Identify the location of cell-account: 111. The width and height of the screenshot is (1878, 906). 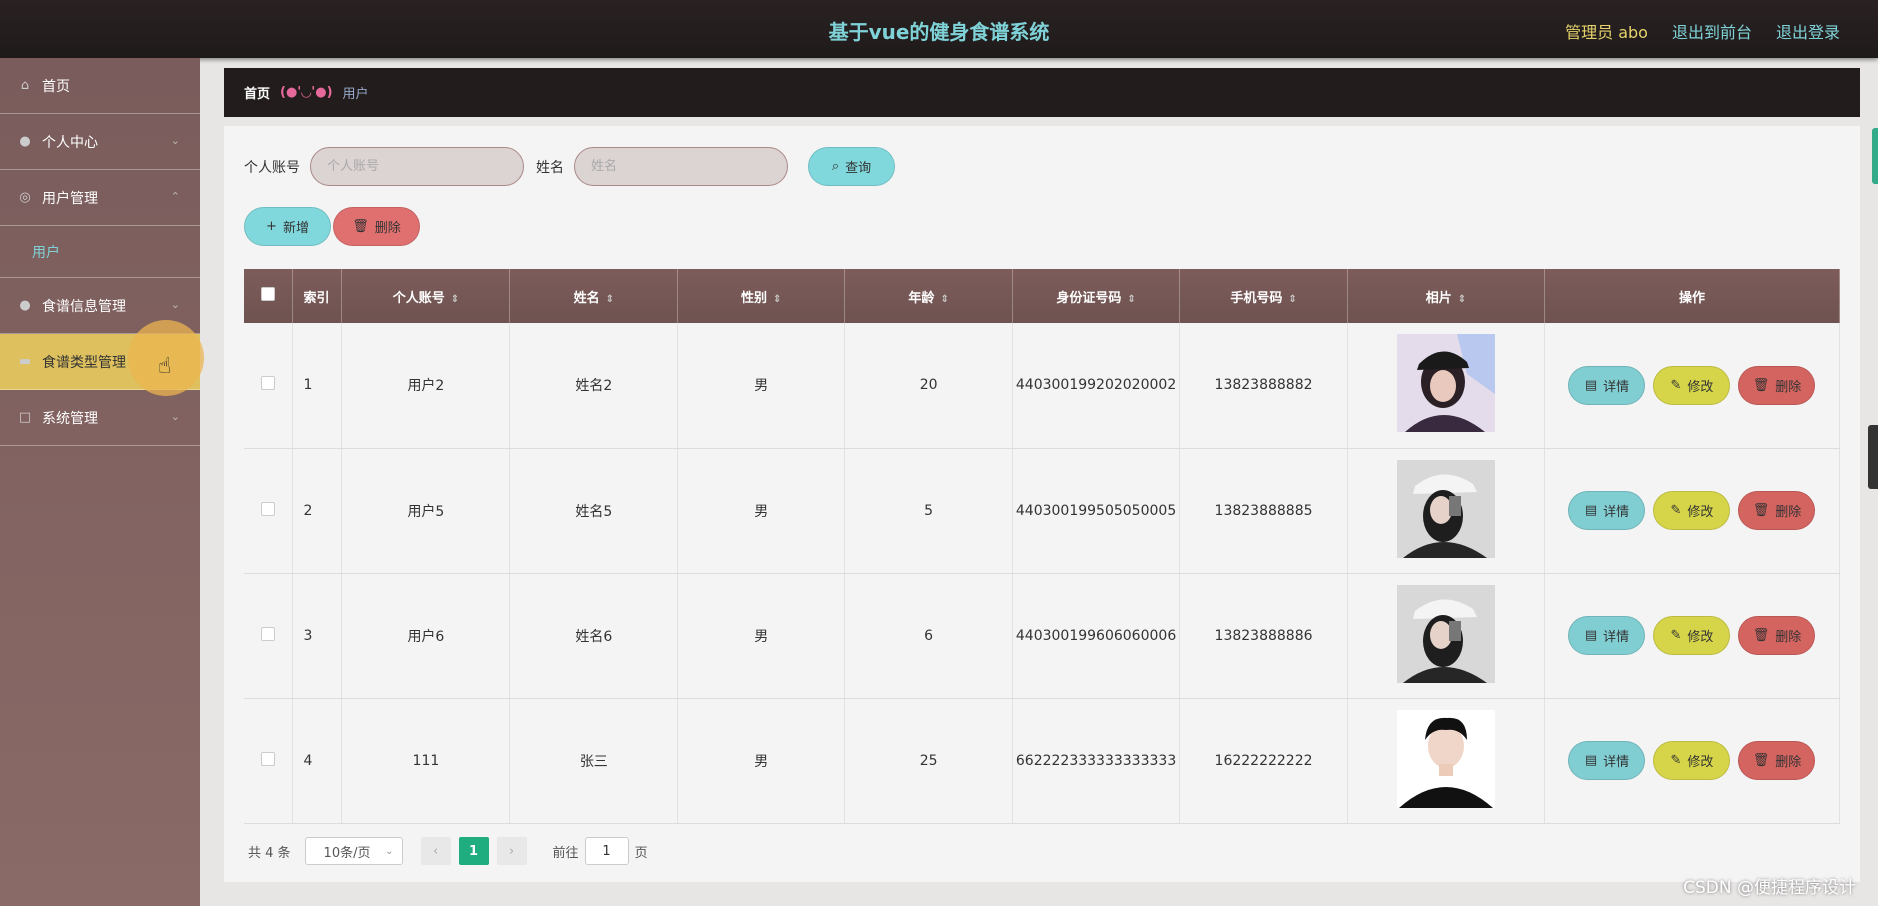
(426, 761).